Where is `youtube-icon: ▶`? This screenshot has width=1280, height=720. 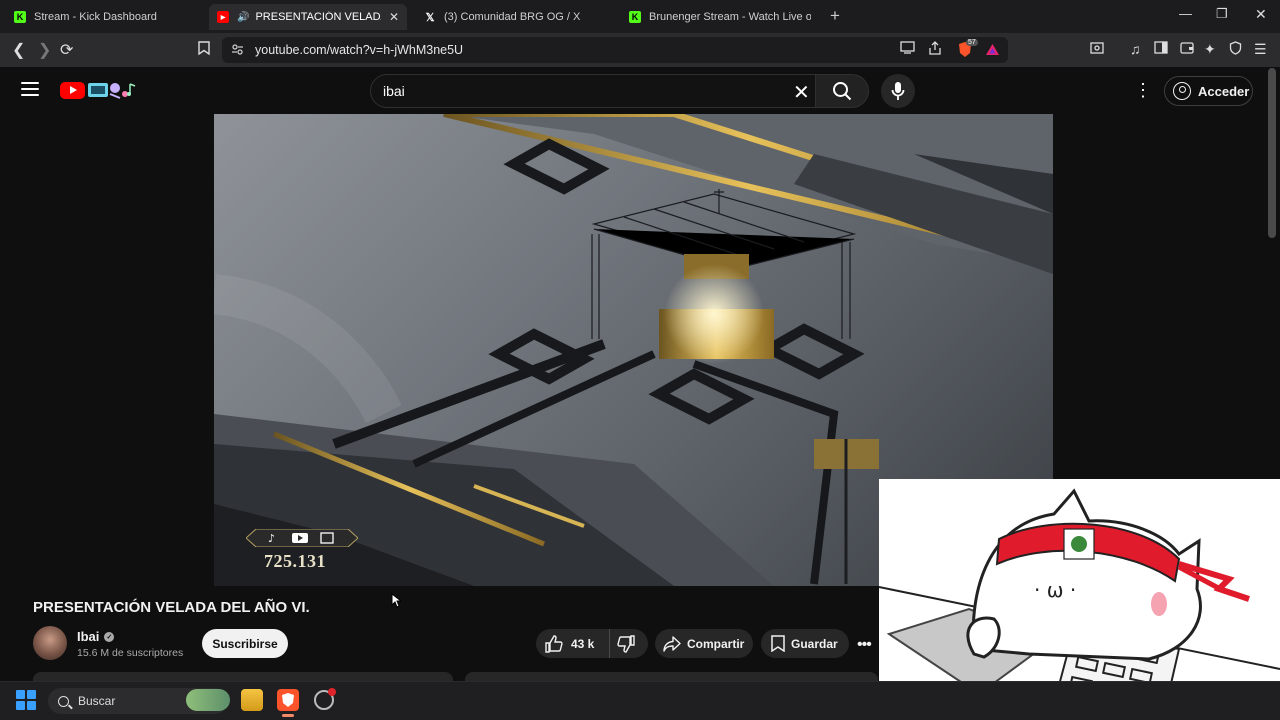
youtube-icon: ▶ is located at coordinates (223, 17).